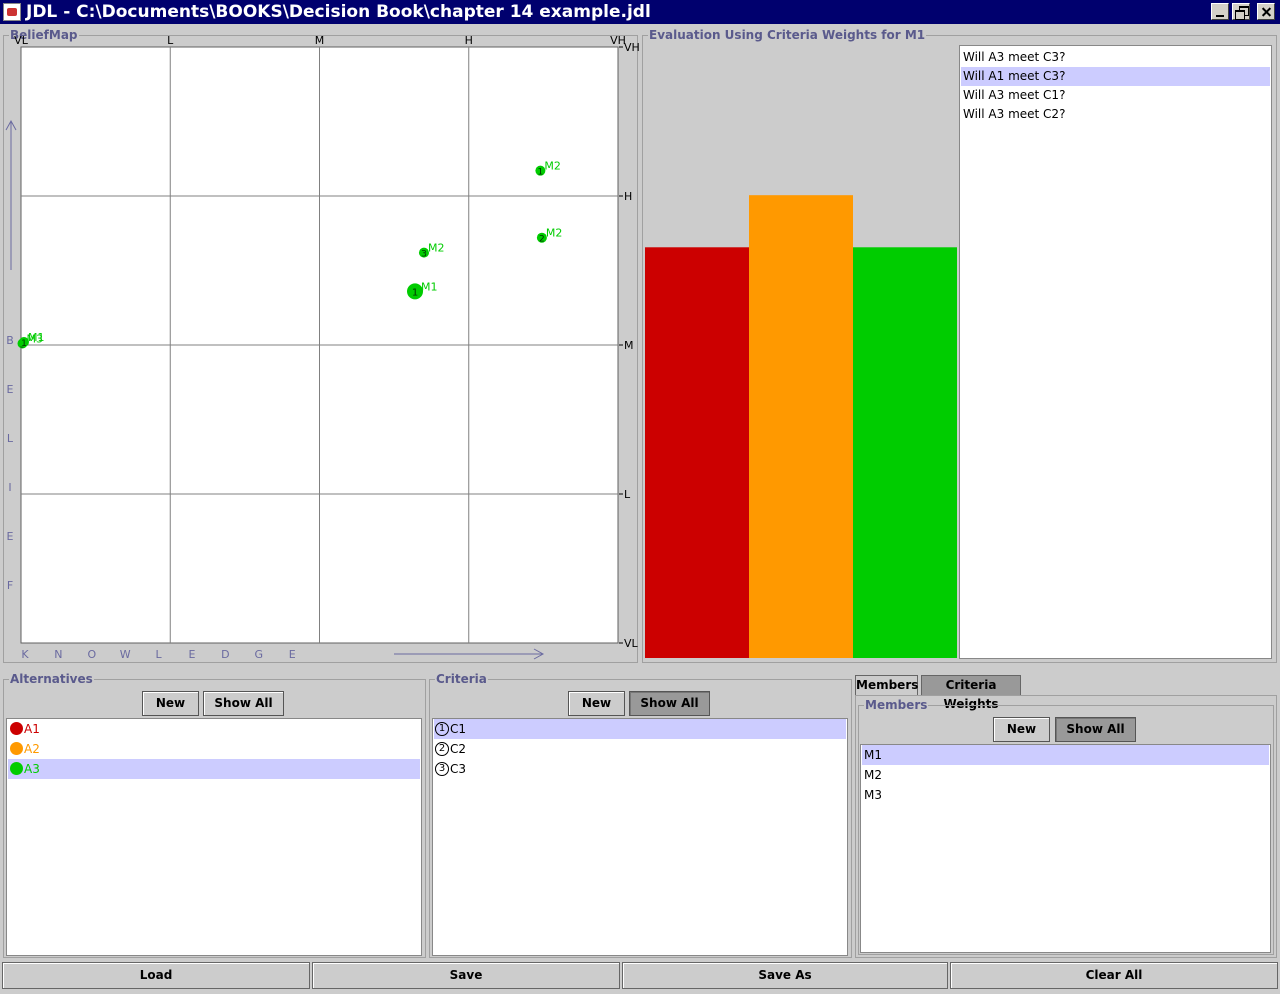 The image size is (1280, 994). I want to click on x-tick-label: H, so click(469, 40).